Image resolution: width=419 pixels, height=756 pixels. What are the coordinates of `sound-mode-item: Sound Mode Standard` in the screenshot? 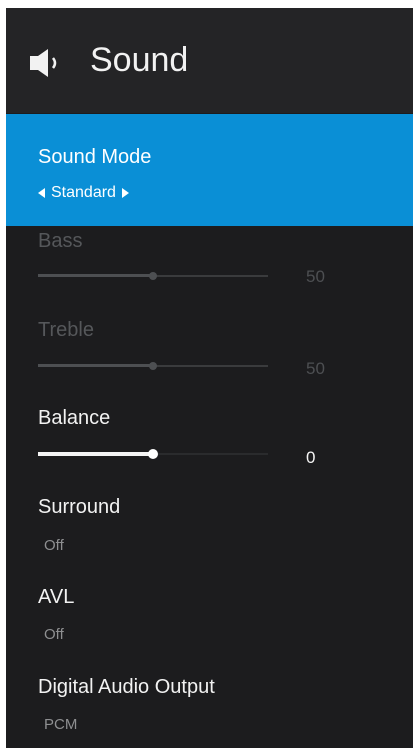 It's located at (209, 170).